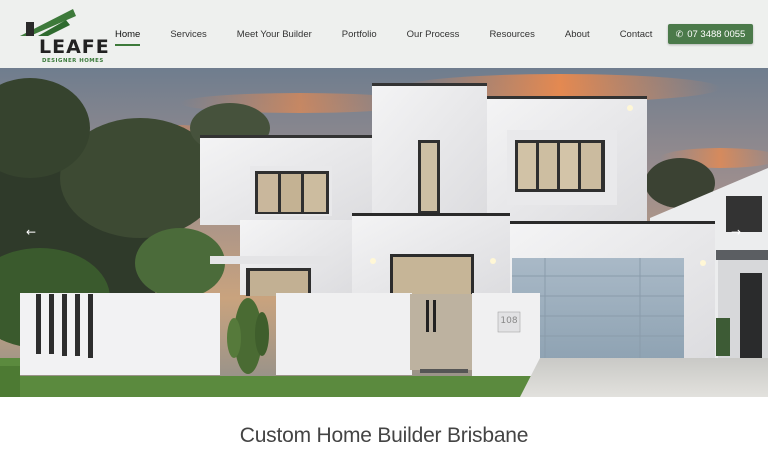  What do you see at coordinates (274, 34) in the screenshot?
I see `nav-meet-your-builder: Meet Your Builder` at bounding box center [274, 34].